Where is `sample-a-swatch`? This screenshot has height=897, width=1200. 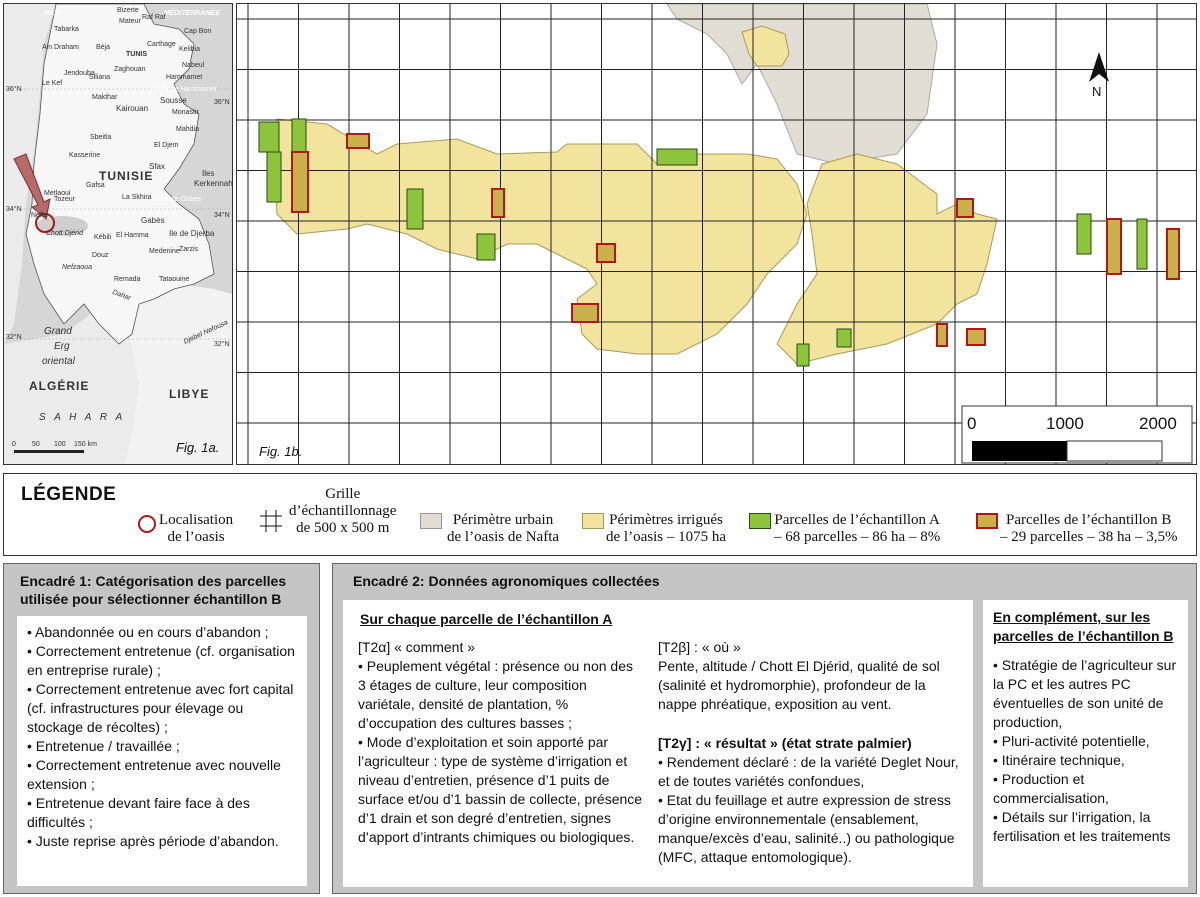
sample-a-swatch is located at coordinates (760, 521).